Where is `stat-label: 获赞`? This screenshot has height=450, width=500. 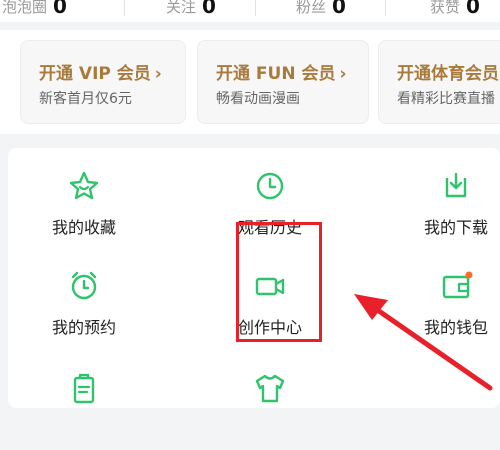
stat-label: 获赞 is located at coordinates (445, 8).